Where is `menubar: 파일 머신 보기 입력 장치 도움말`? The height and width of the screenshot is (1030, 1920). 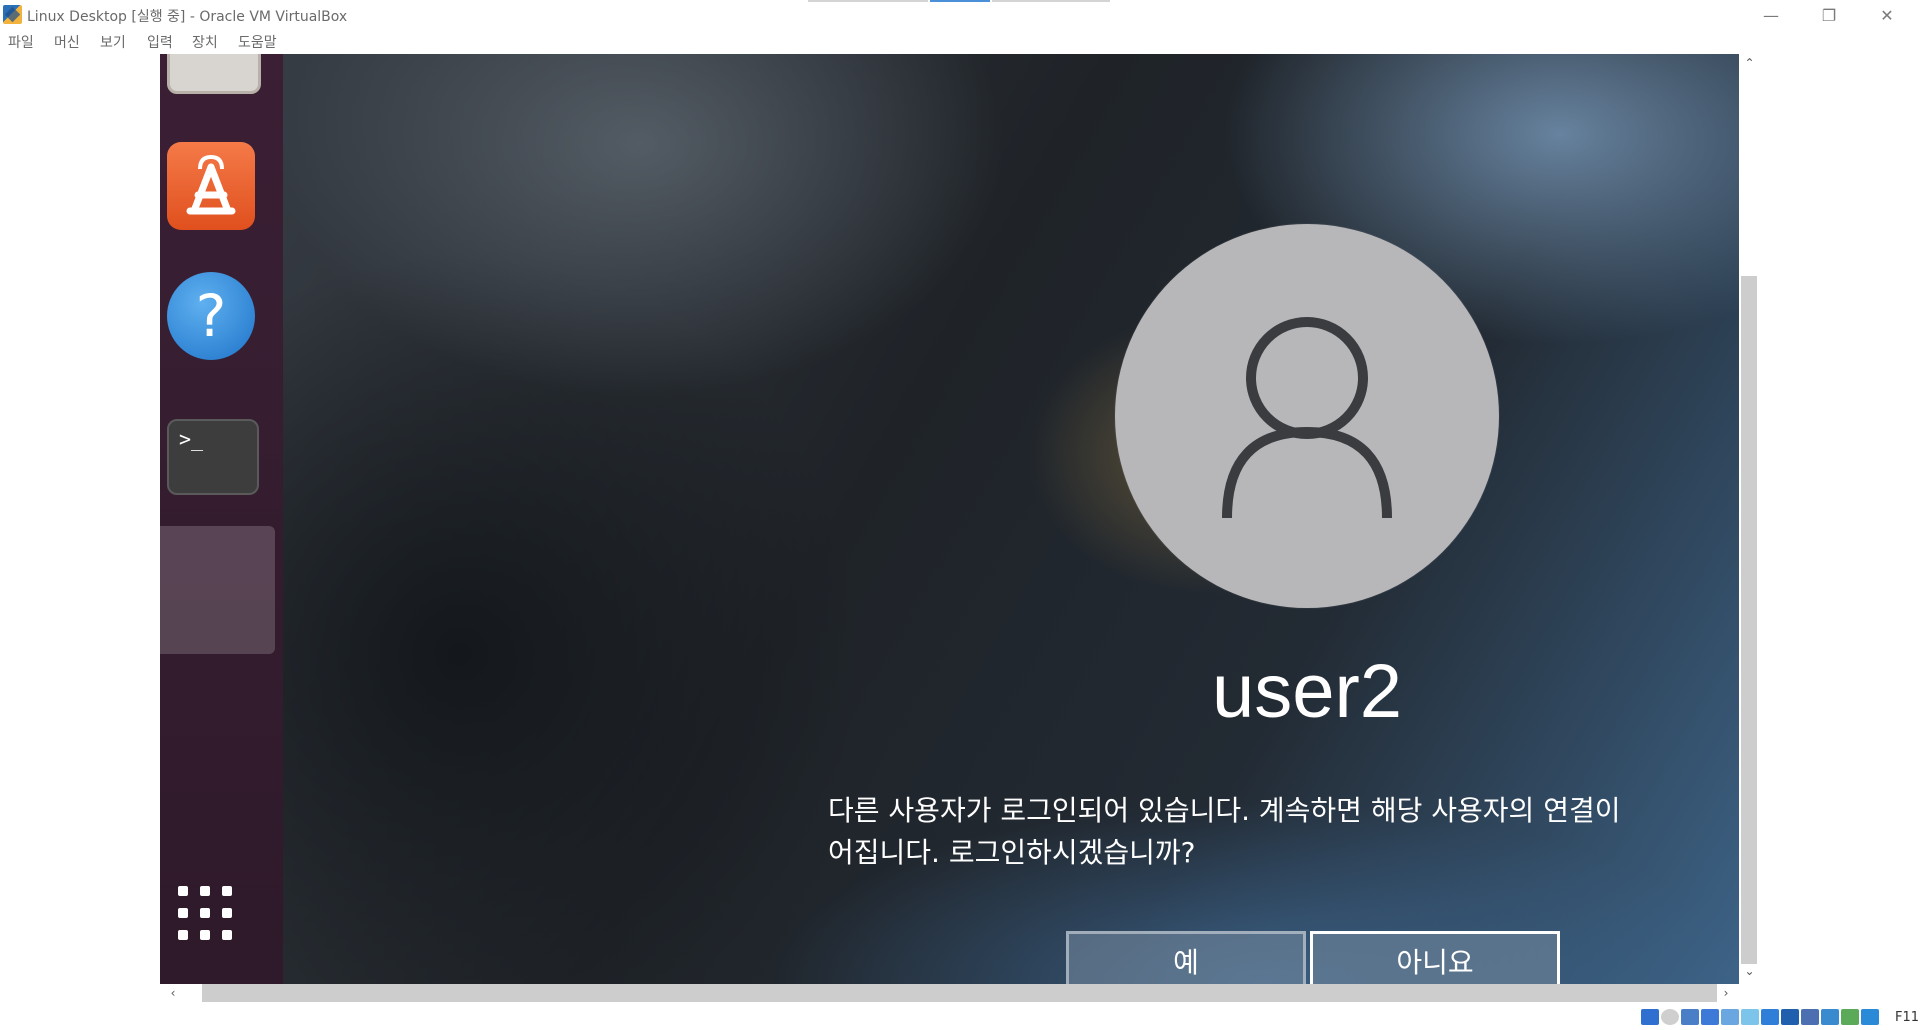
menubar: 파일 머신 보기 입력 장치 도움말 is located at coordinates (960, 42).